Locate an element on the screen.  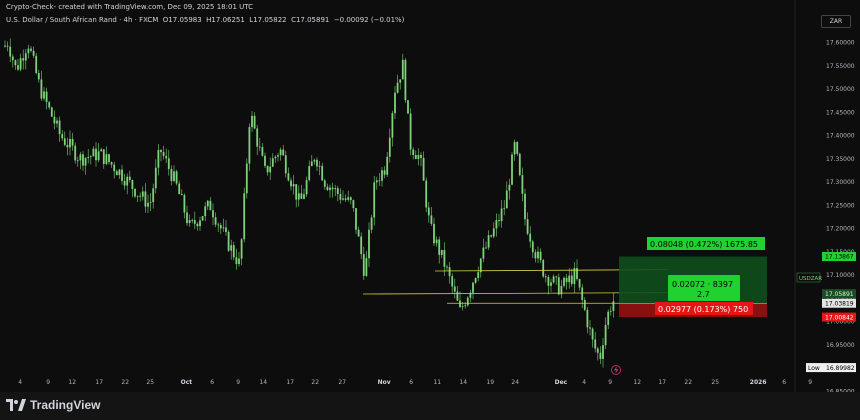
ticker-high: H17.06251 is located at coordinates (225, 20).